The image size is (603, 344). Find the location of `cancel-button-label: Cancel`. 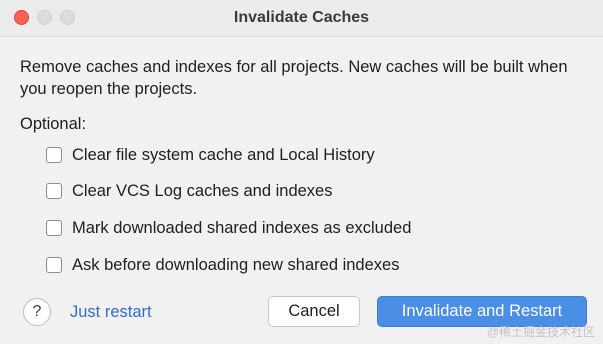

cancel-button-label: Cancel is located at coordinates (314, 311).